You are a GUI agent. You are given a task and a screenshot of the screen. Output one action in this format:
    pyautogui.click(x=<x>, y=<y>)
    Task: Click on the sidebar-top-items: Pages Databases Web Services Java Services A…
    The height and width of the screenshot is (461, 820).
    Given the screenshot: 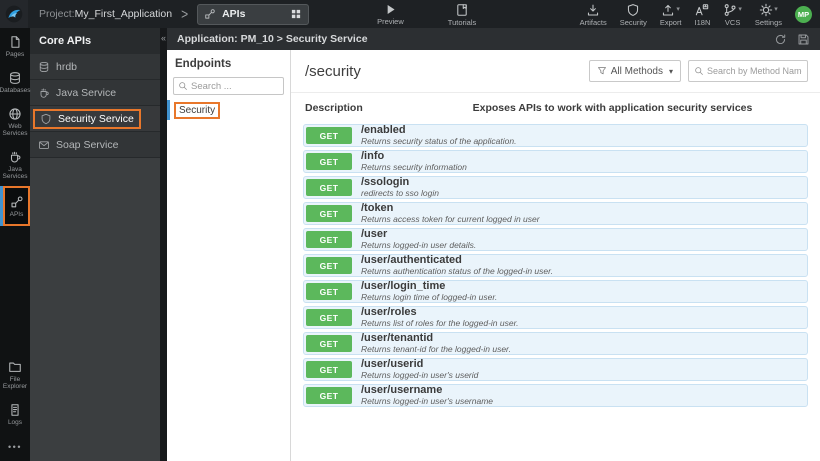 What is the action you would take?
    pyautogui.click(x=15, y=127)
    